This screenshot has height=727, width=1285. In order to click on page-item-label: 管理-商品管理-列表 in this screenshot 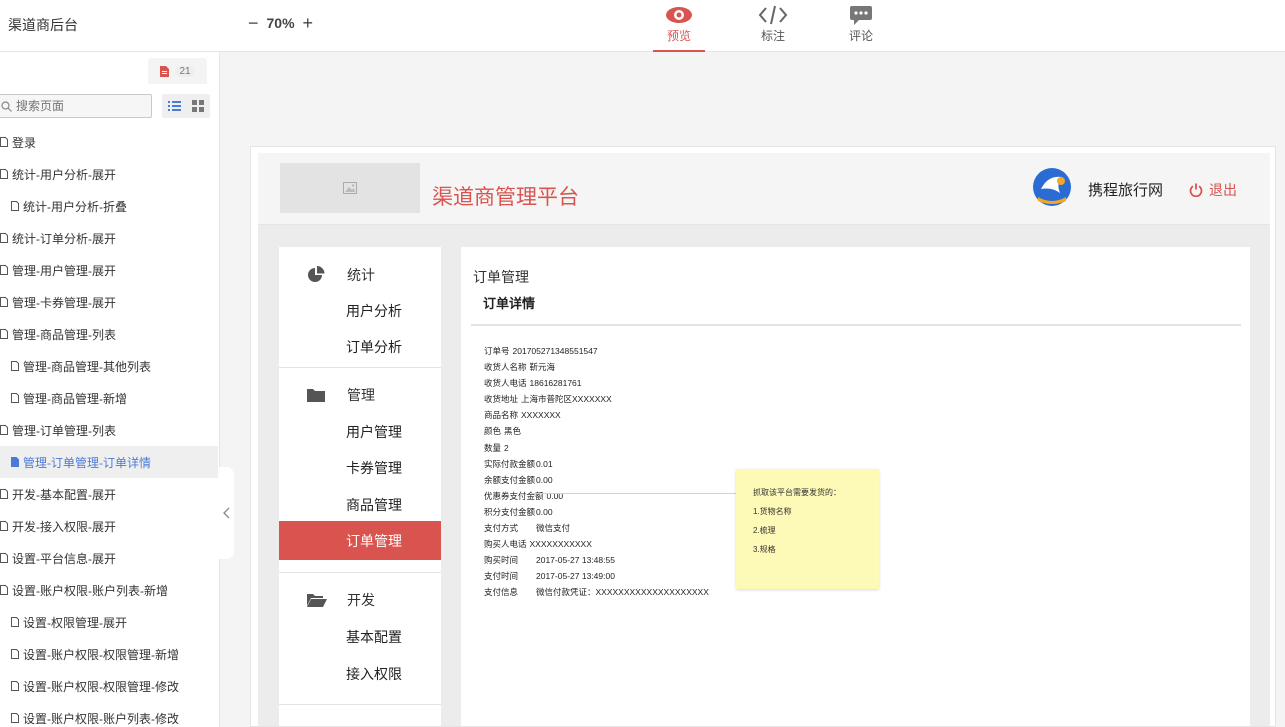, I will do `click(64, 334)`.